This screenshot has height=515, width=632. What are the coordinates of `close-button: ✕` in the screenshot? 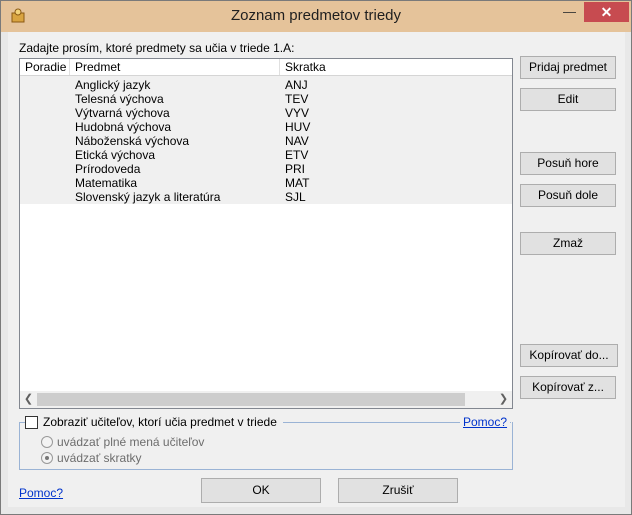 It's located at (606, 12).